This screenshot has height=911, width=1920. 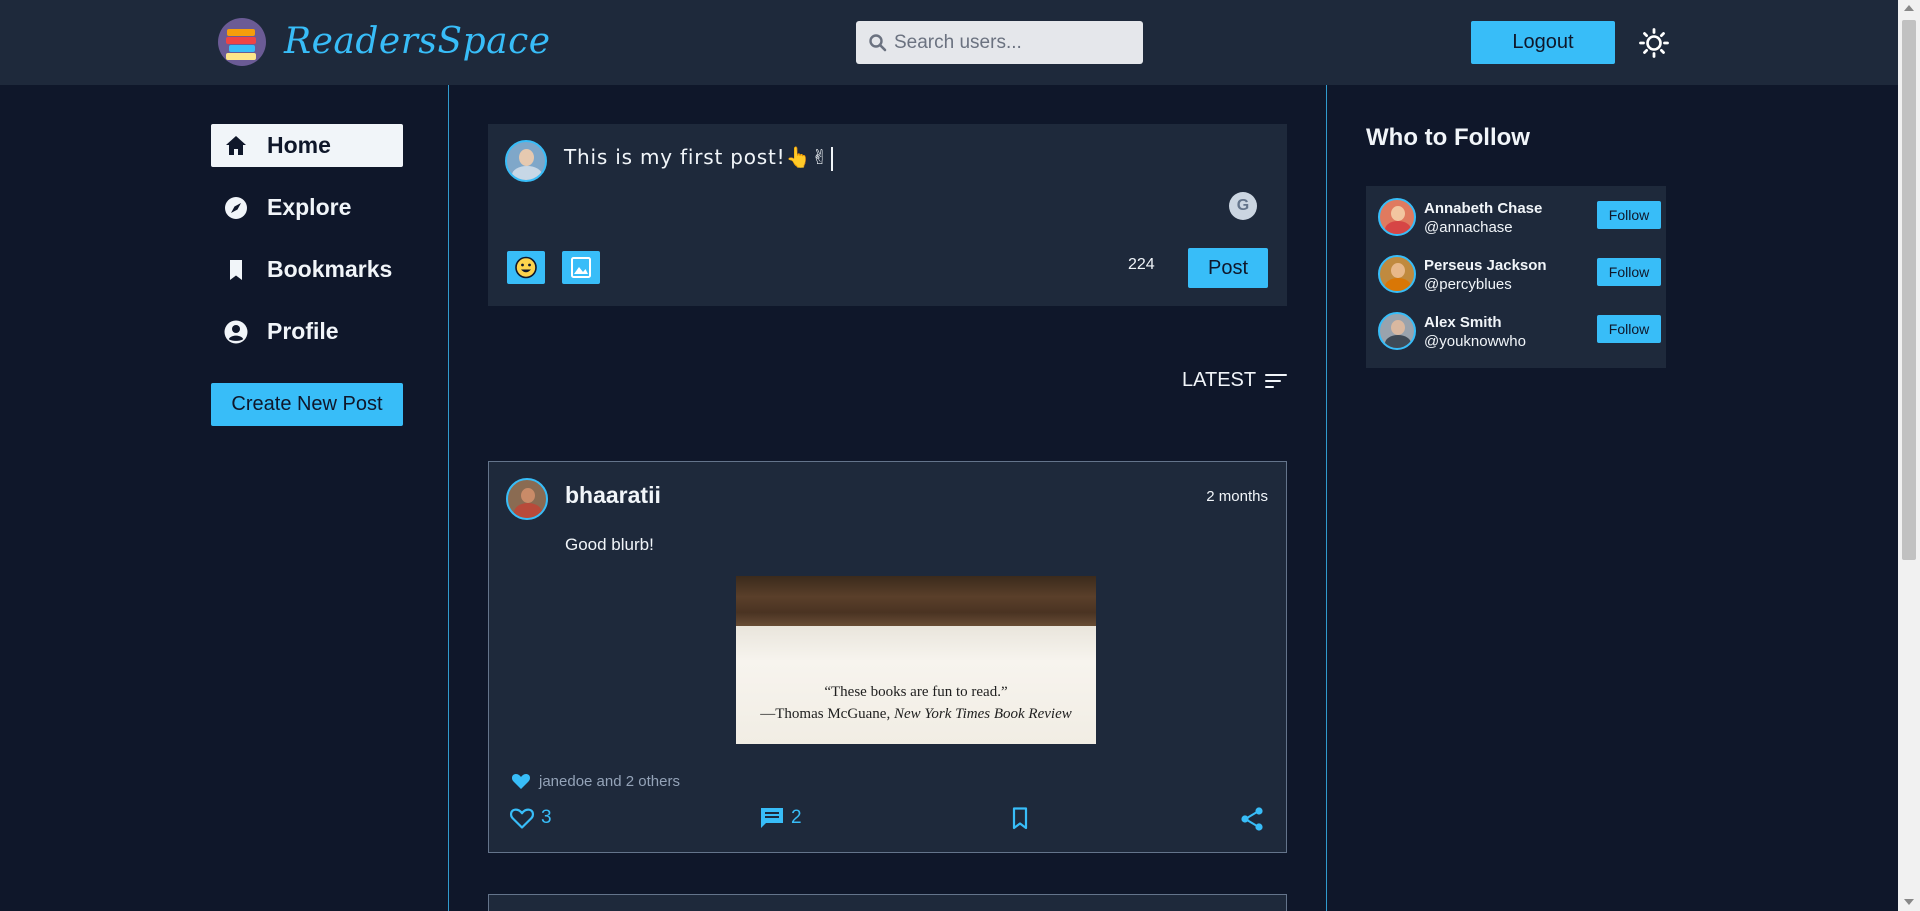 I want to click on suggestion-handle: @youknowwho, so click(x=1475, y=341).